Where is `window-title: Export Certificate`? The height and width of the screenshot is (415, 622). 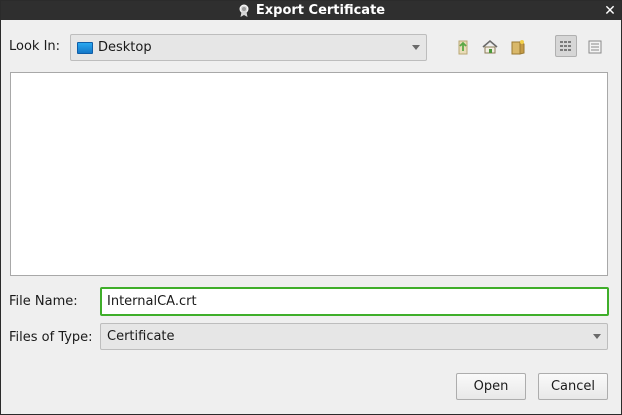 window-title: Export Certificate is located at coordinates (320, 10).